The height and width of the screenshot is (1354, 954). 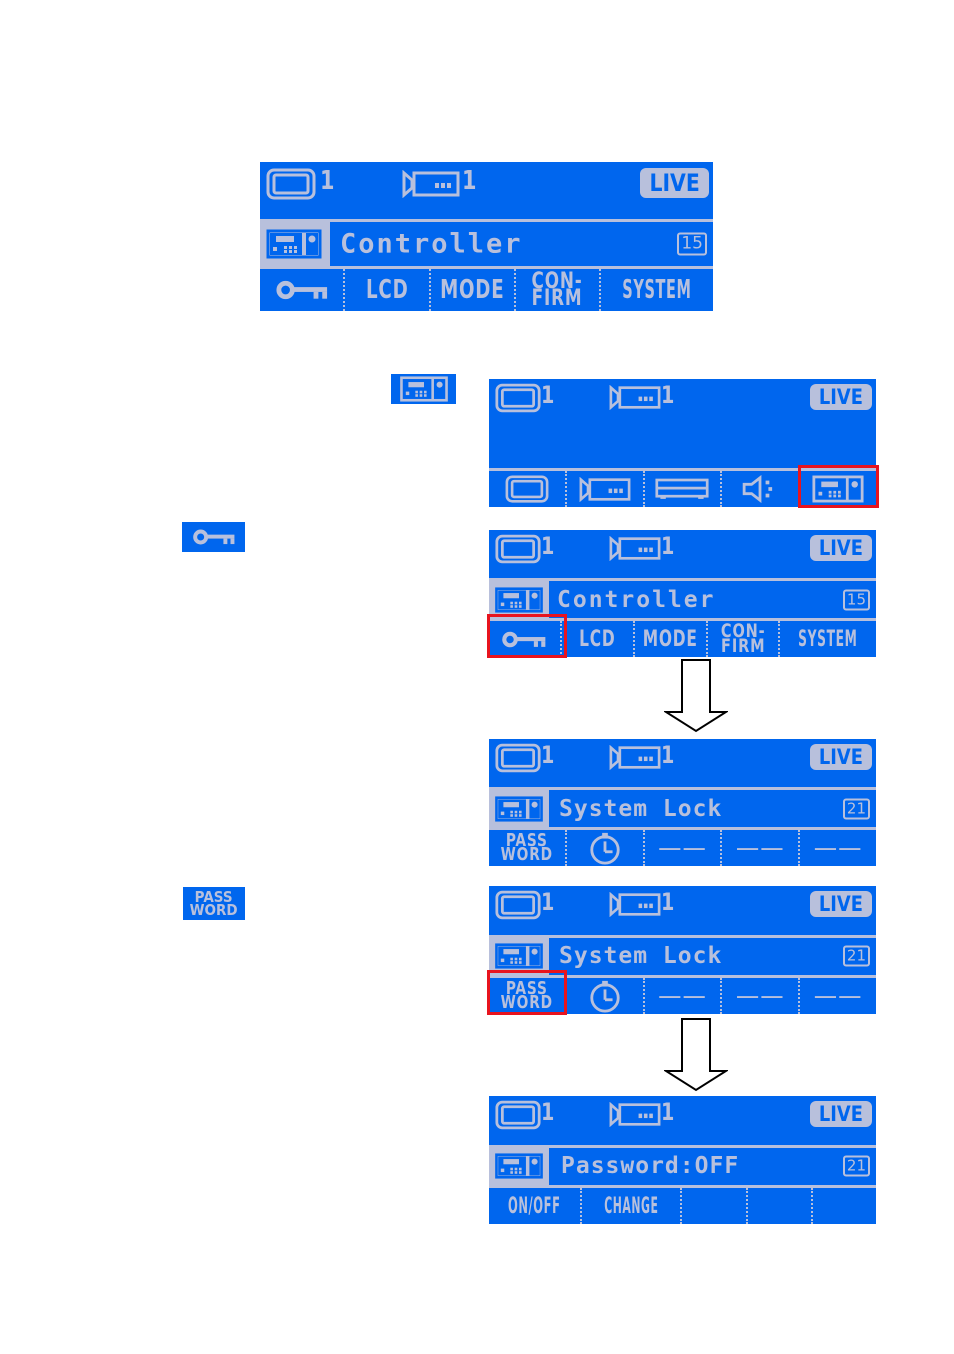 I want to click on softkey-password: PASS WORD, so click(x=527, y=848).